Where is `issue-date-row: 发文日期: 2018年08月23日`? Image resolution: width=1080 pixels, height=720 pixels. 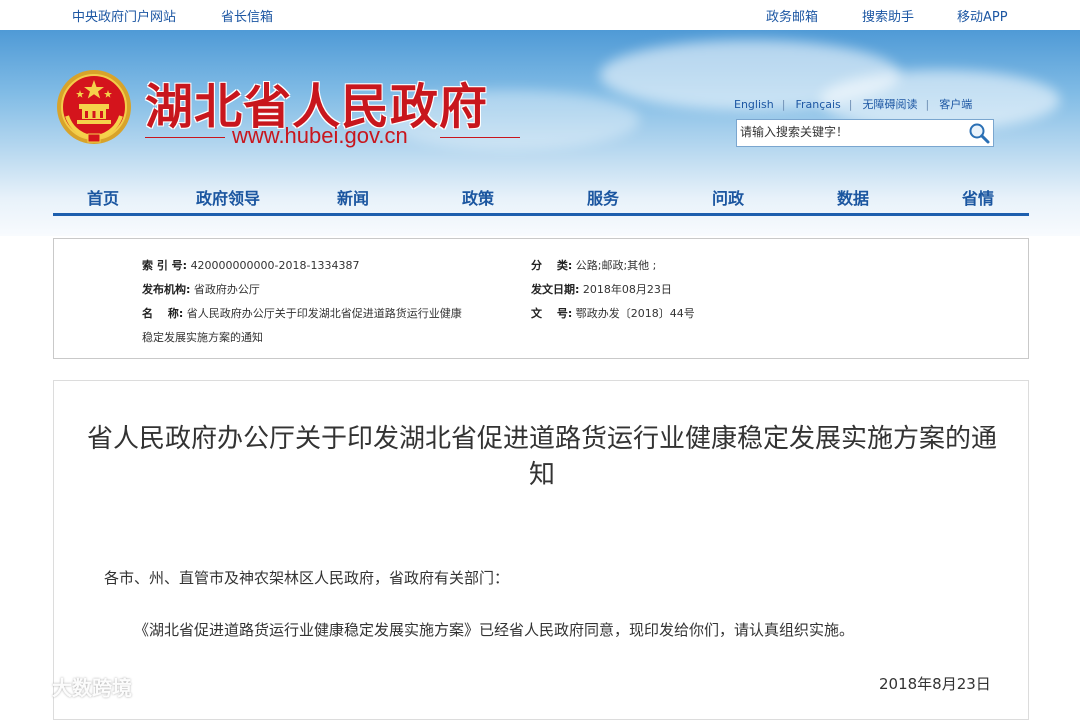
issue-date-row: 发文日期: 2018年08月23日 is located at coordinates (601, 289).